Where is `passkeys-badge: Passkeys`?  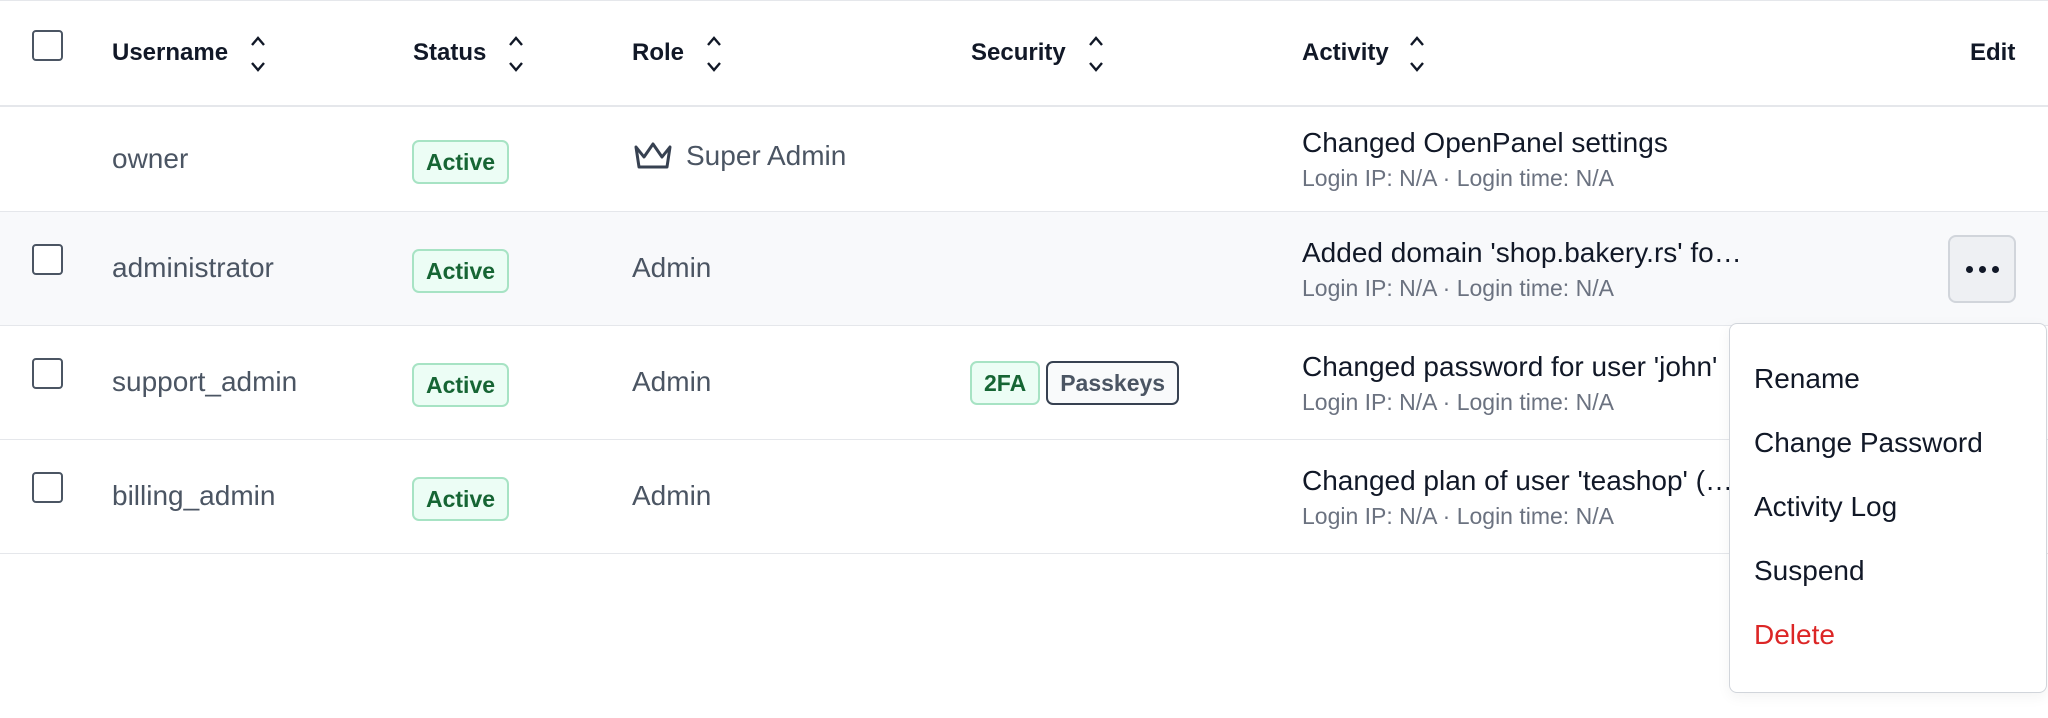
passkeys-badge: Passkeys is located at coordinates (1113, 383).